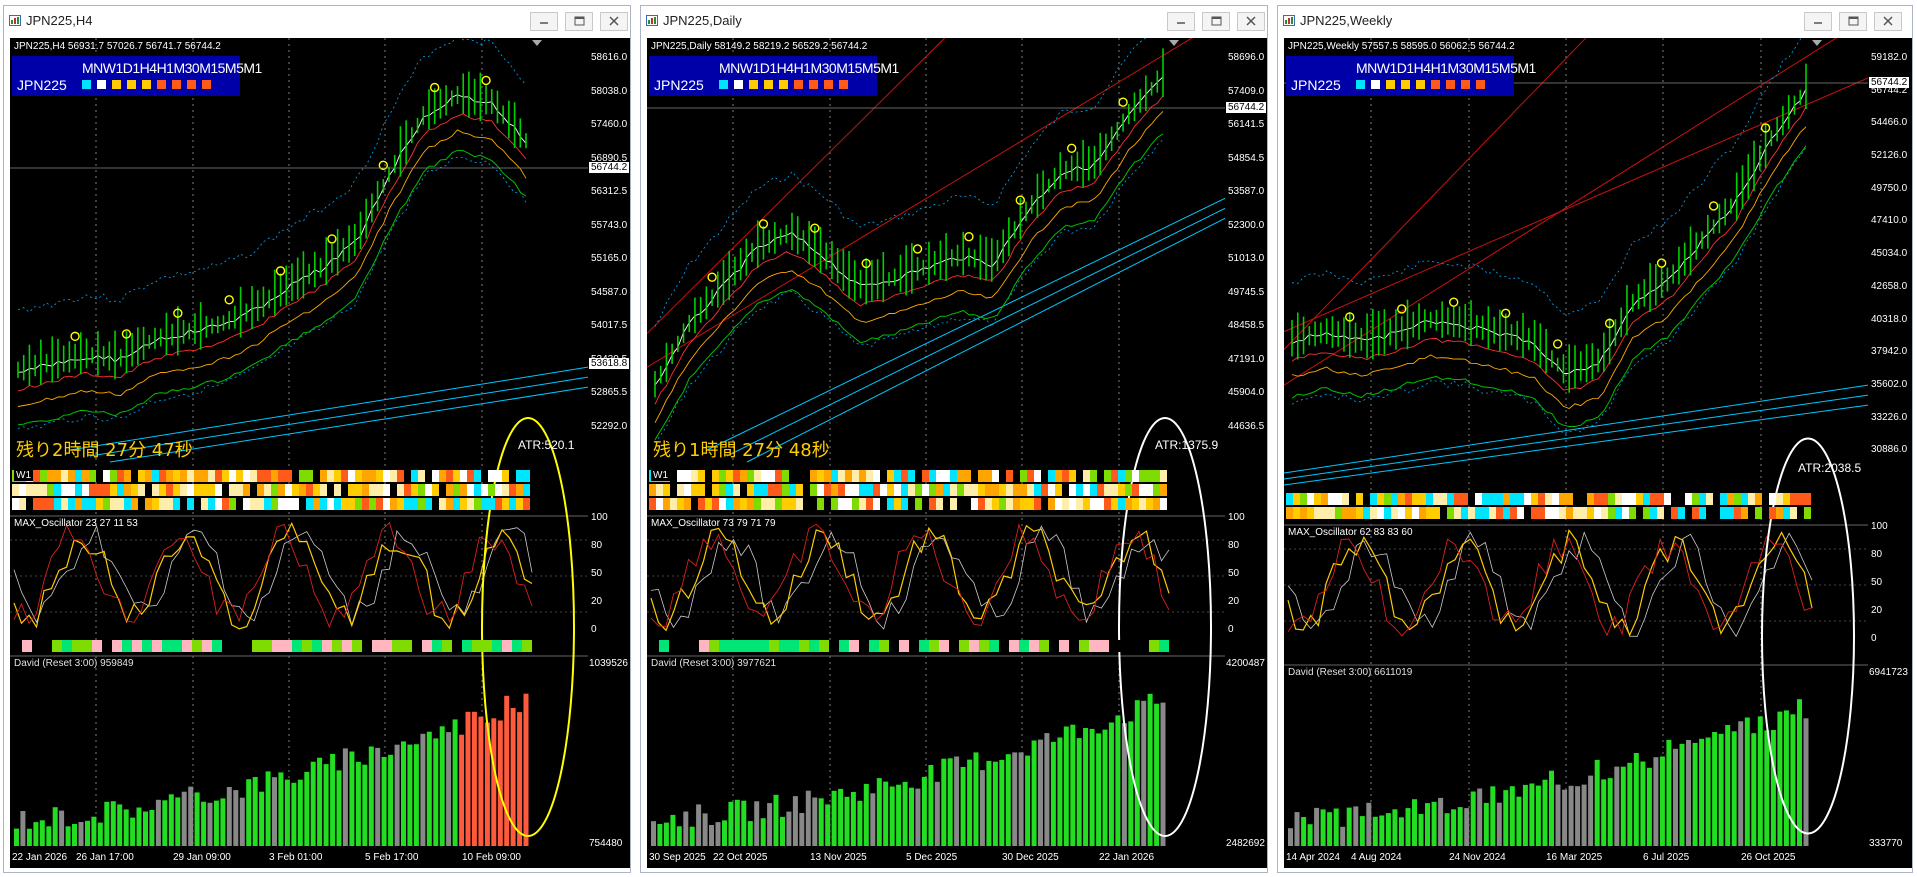 The height and width of the screenshot is (877, 1917). What do you see at coordinates (491, 857) in the screenshot?
I see `date-label: 10 Feb 09:00` at bounding box center [491, 857].